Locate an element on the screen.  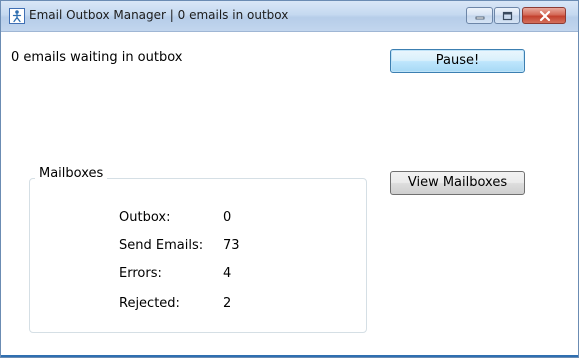
outbox-label: Outbox: is located at coordinates (145, 217).